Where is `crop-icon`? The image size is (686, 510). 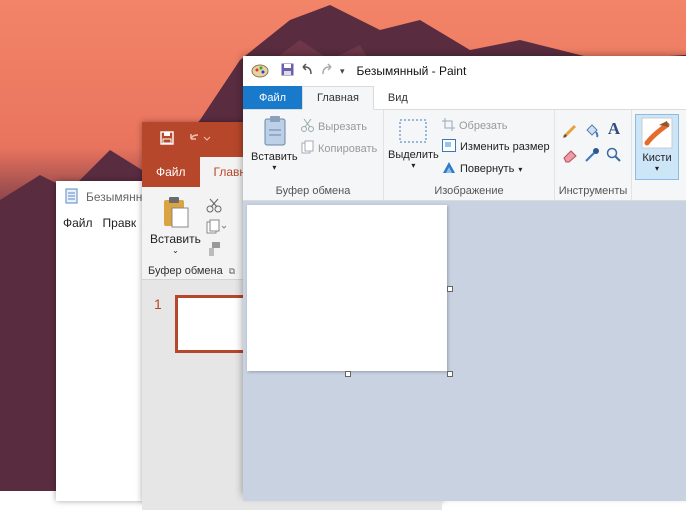 crop-icon is located at coordinates (448, 126).